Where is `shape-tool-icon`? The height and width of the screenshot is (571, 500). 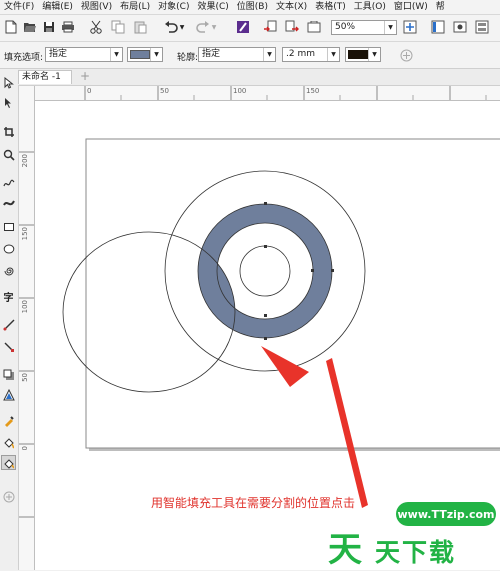
shape-tool-icon is located at coordinates (8, 102).